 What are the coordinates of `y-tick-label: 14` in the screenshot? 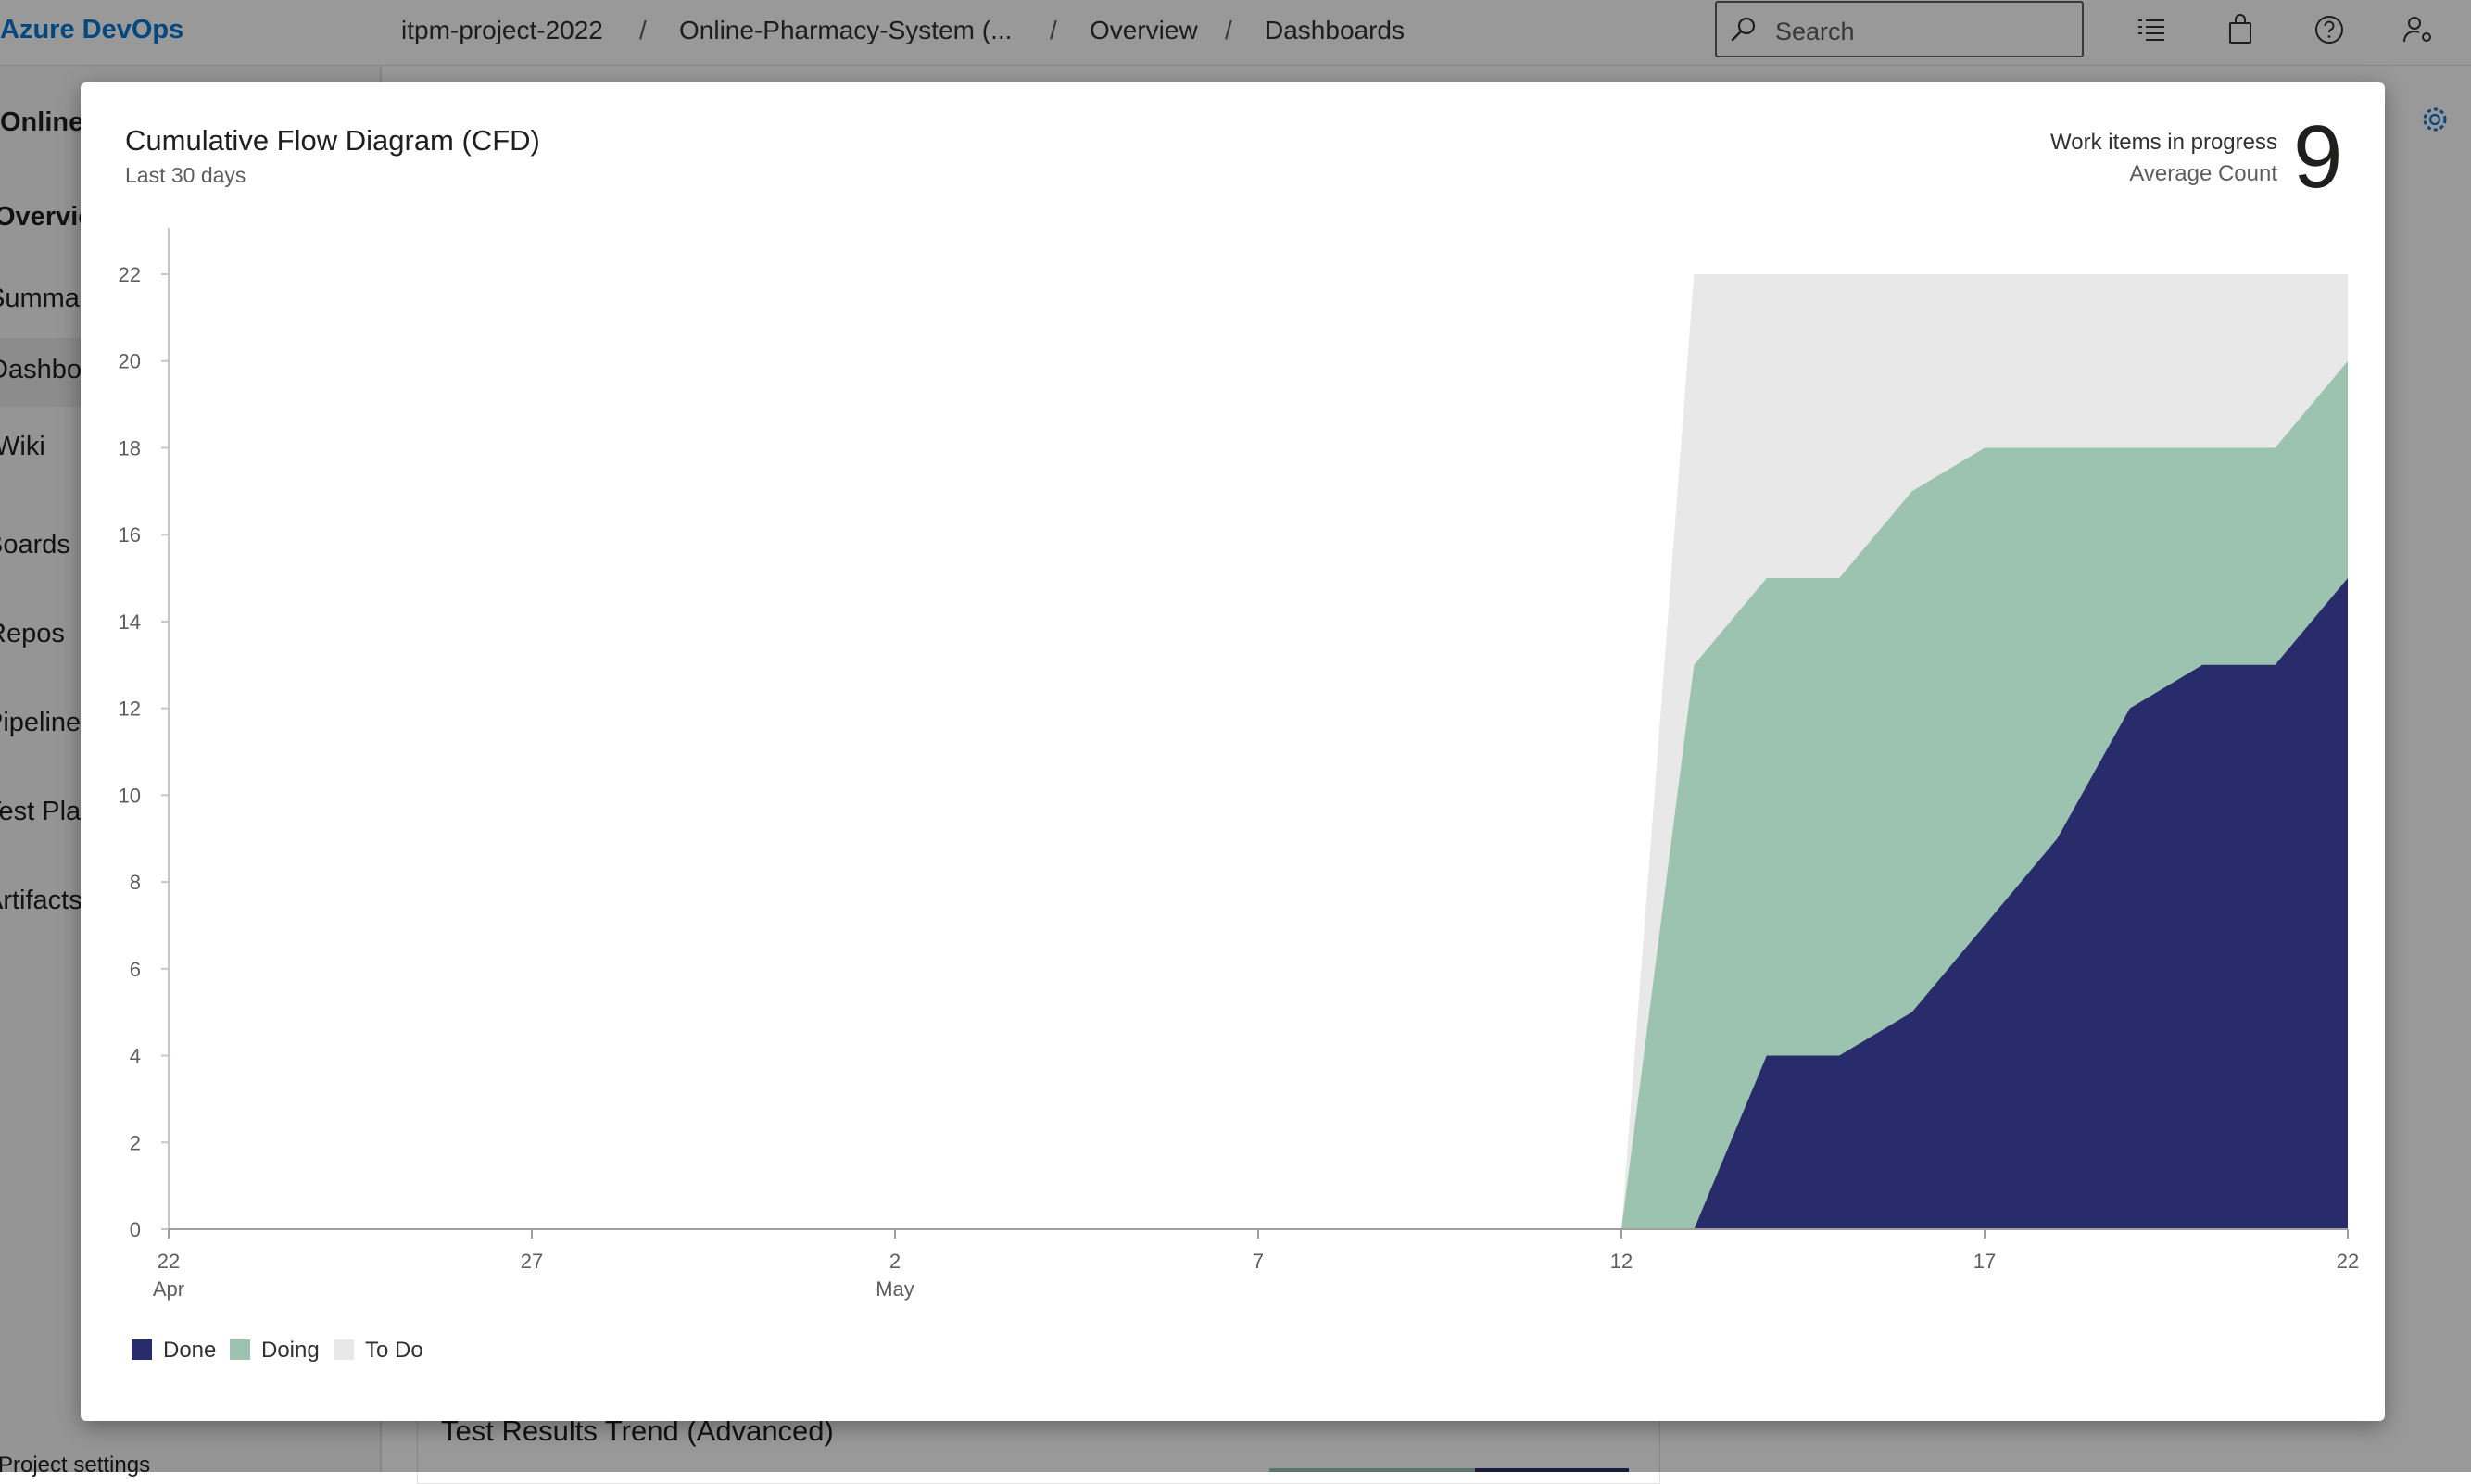 It's located at (130, 622).